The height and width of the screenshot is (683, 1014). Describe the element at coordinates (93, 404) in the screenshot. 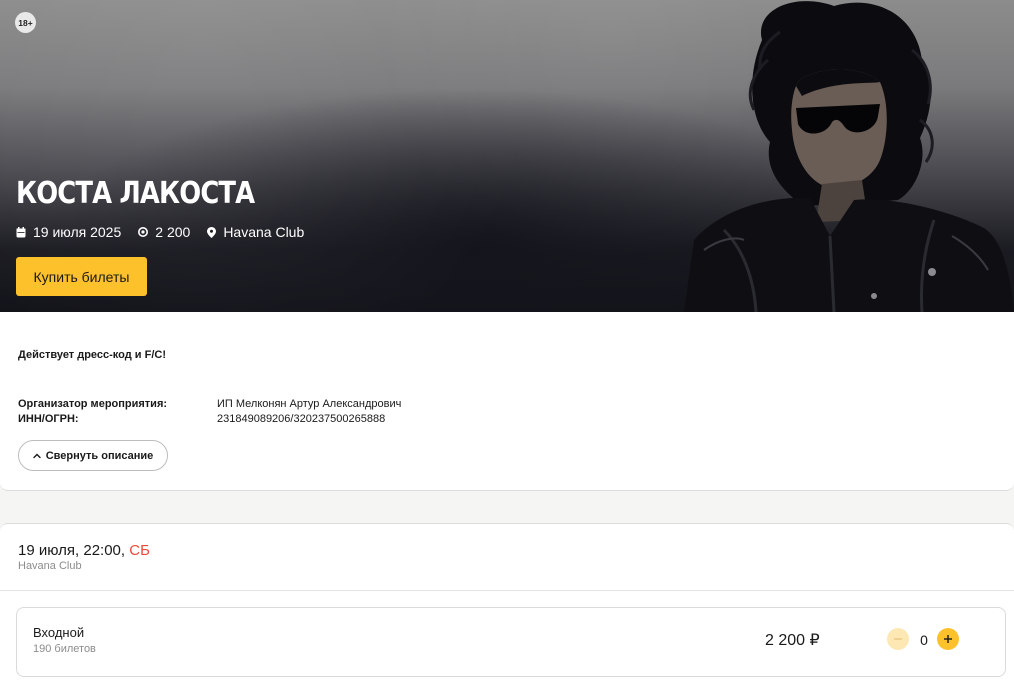

I see `organizer-label: Организатор мероприятия:` at that location.